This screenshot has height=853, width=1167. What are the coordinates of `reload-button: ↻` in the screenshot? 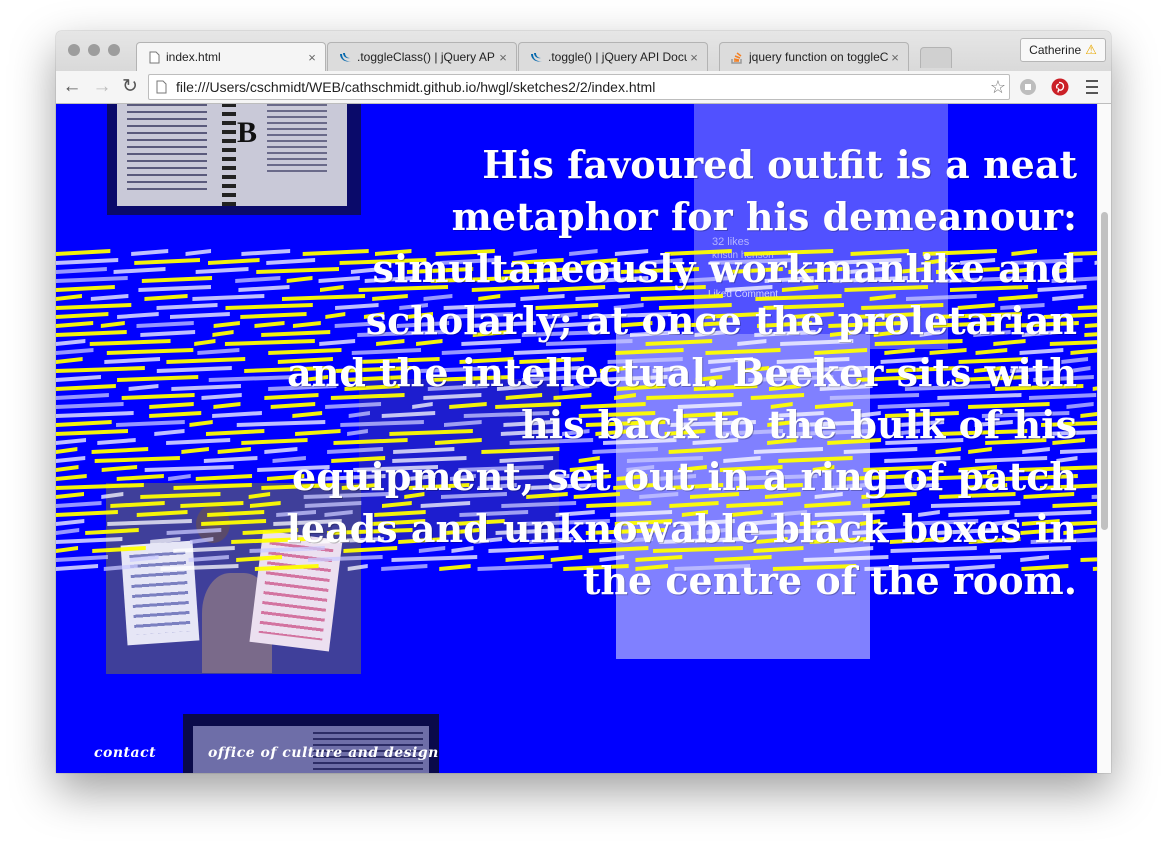 It's located at (130, 87).